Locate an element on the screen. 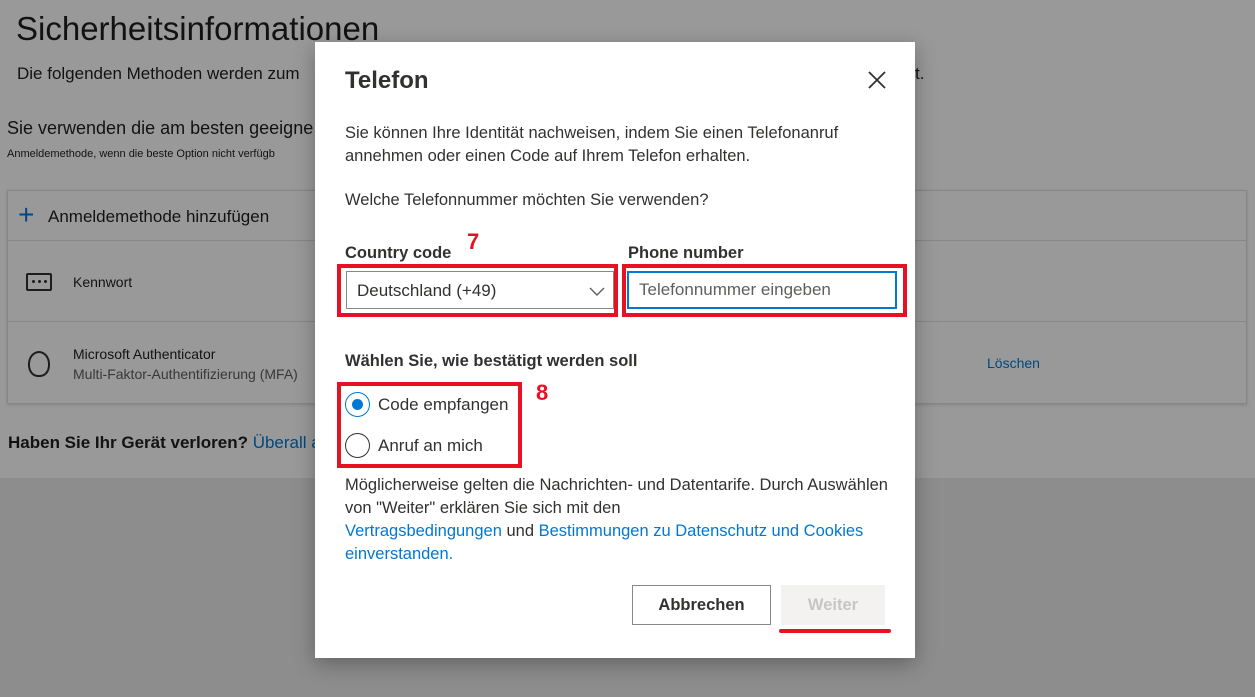 This screenshot has width=1255, height=697. dialog-title: Telefon is located at coordinates (387, 80).